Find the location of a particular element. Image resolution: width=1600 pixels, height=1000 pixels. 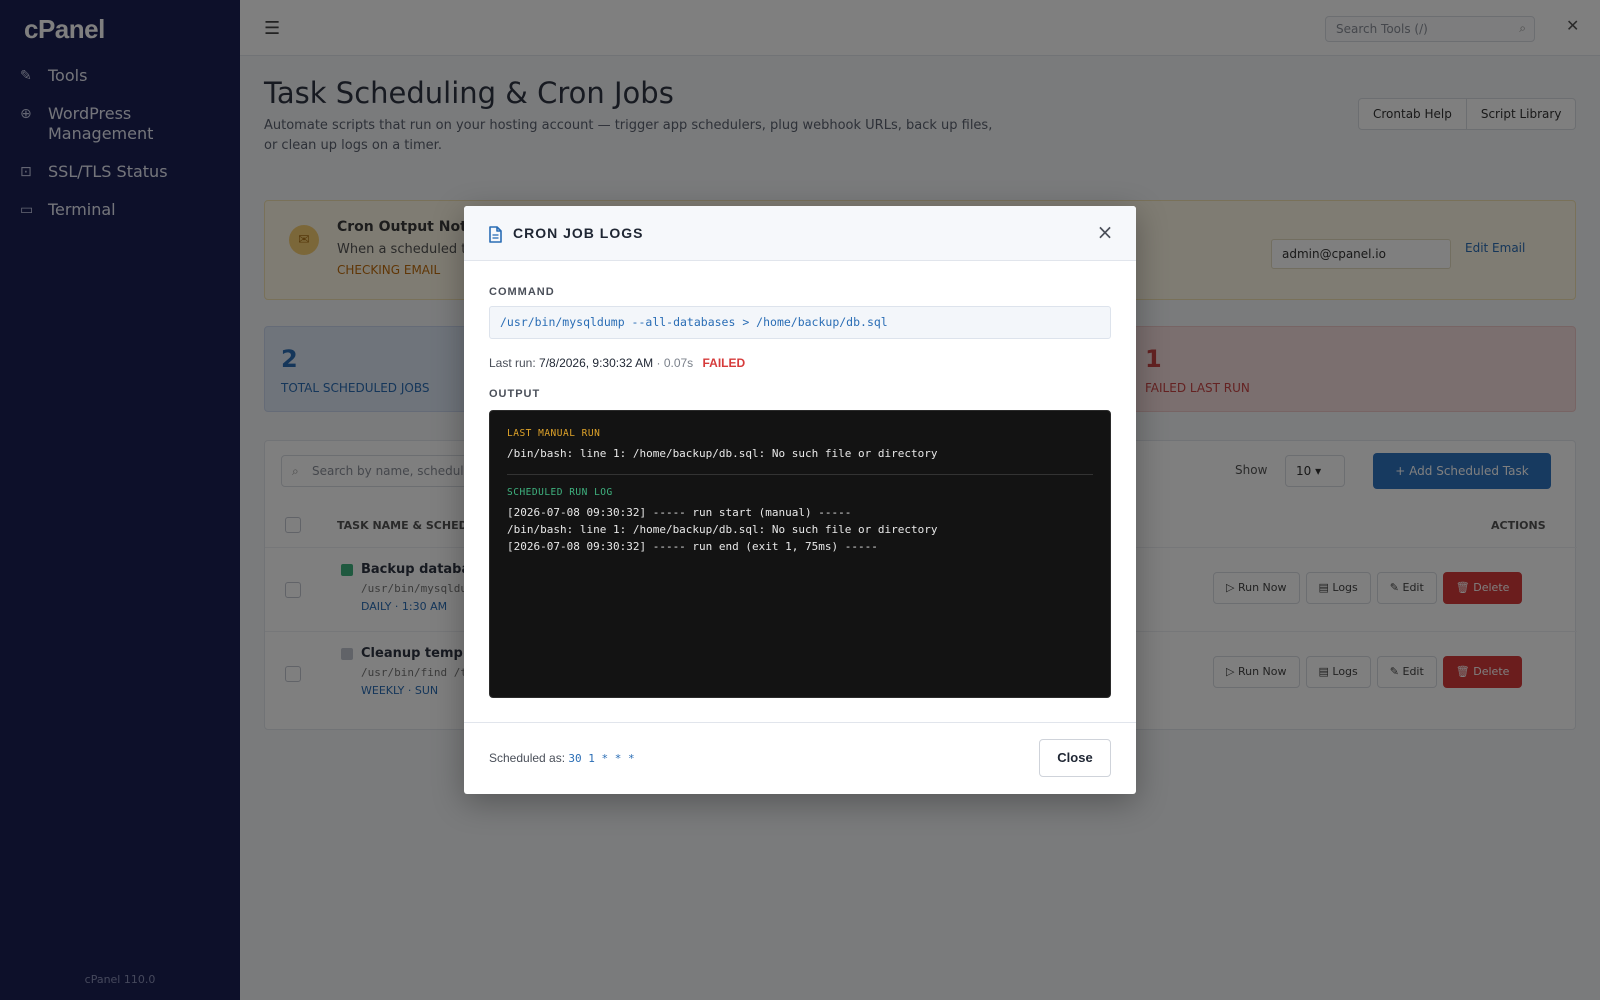

close-button: Close is located at coordinates (1075, 758).